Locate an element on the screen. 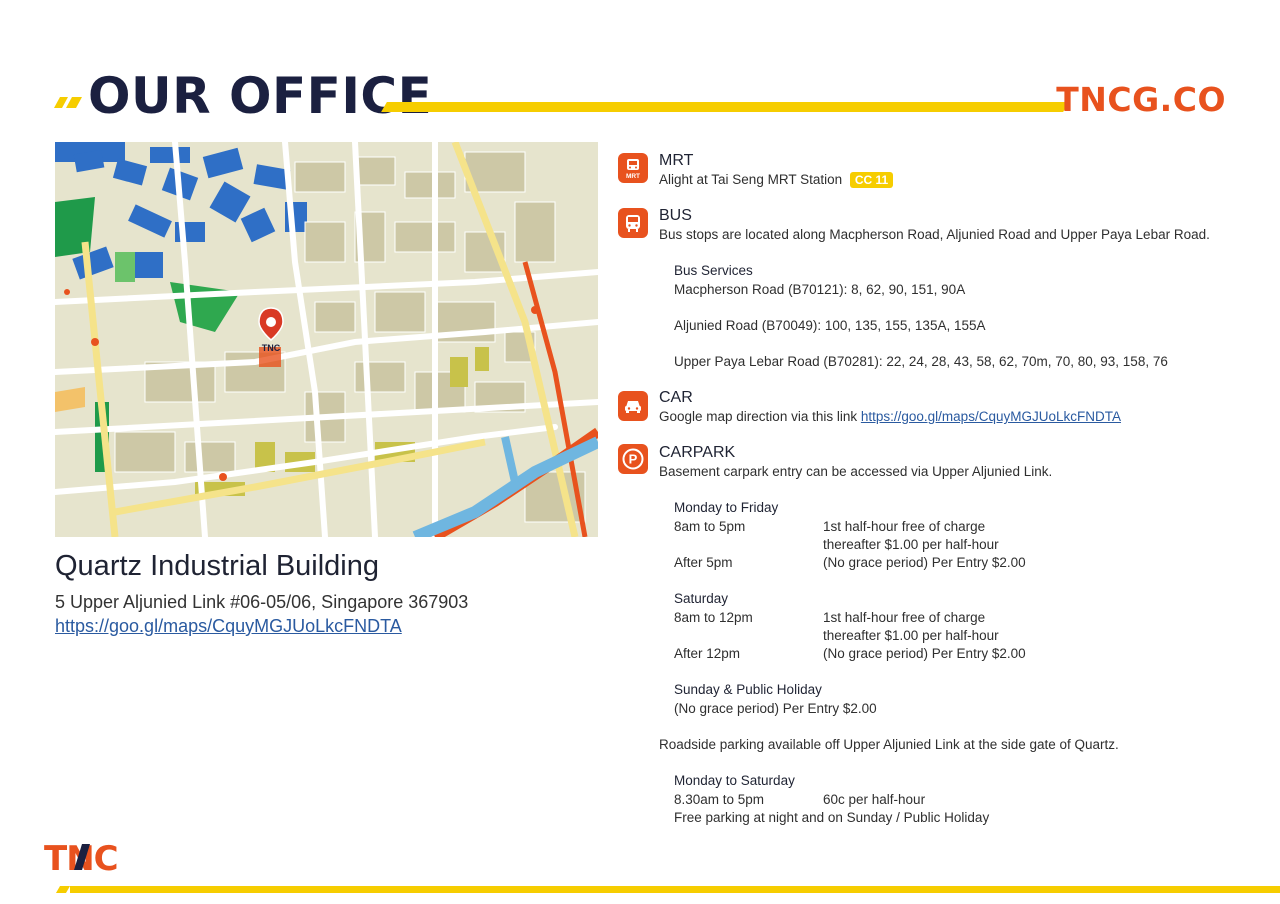  svg-text: TNC is located at coordinates (271, 348).